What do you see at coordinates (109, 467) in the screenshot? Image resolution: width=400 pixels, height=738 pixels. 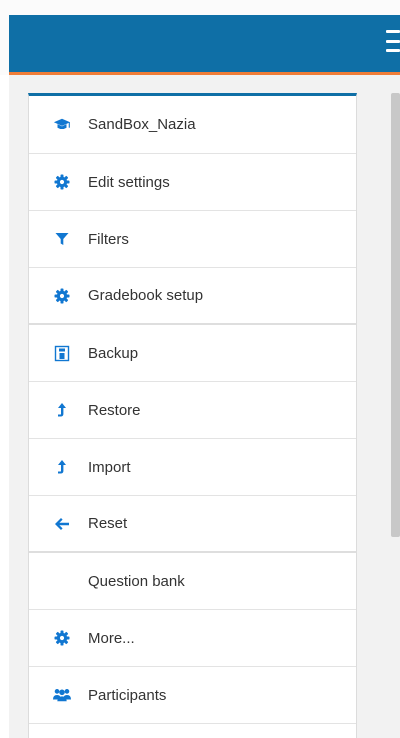 I see `nav-item-label: Import` at bounding box center [109, 467].